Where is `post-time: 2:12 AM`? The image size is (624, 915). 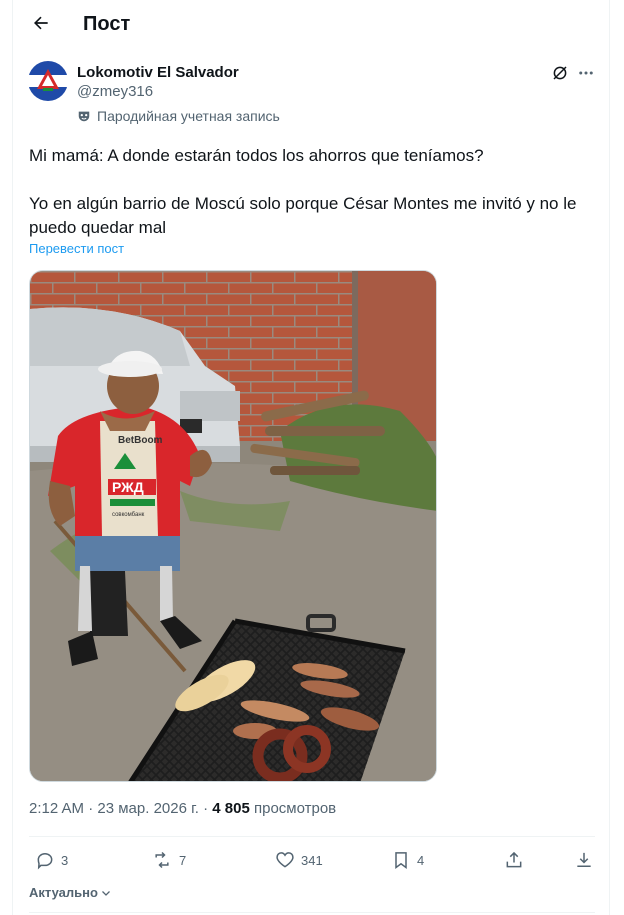 post-time: 2:12 AM is located at coordinates (56, 808).